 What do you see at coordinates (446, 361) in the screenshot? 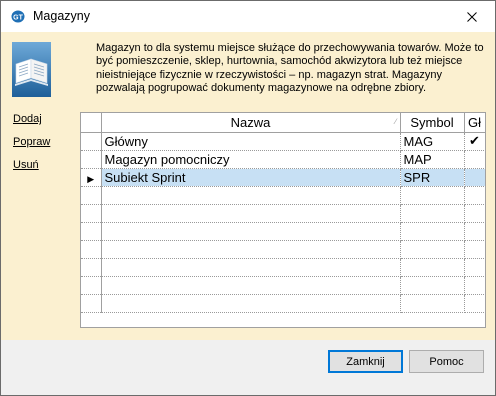
I see `help-button: Pomoc` at bounding box center [446, 361].